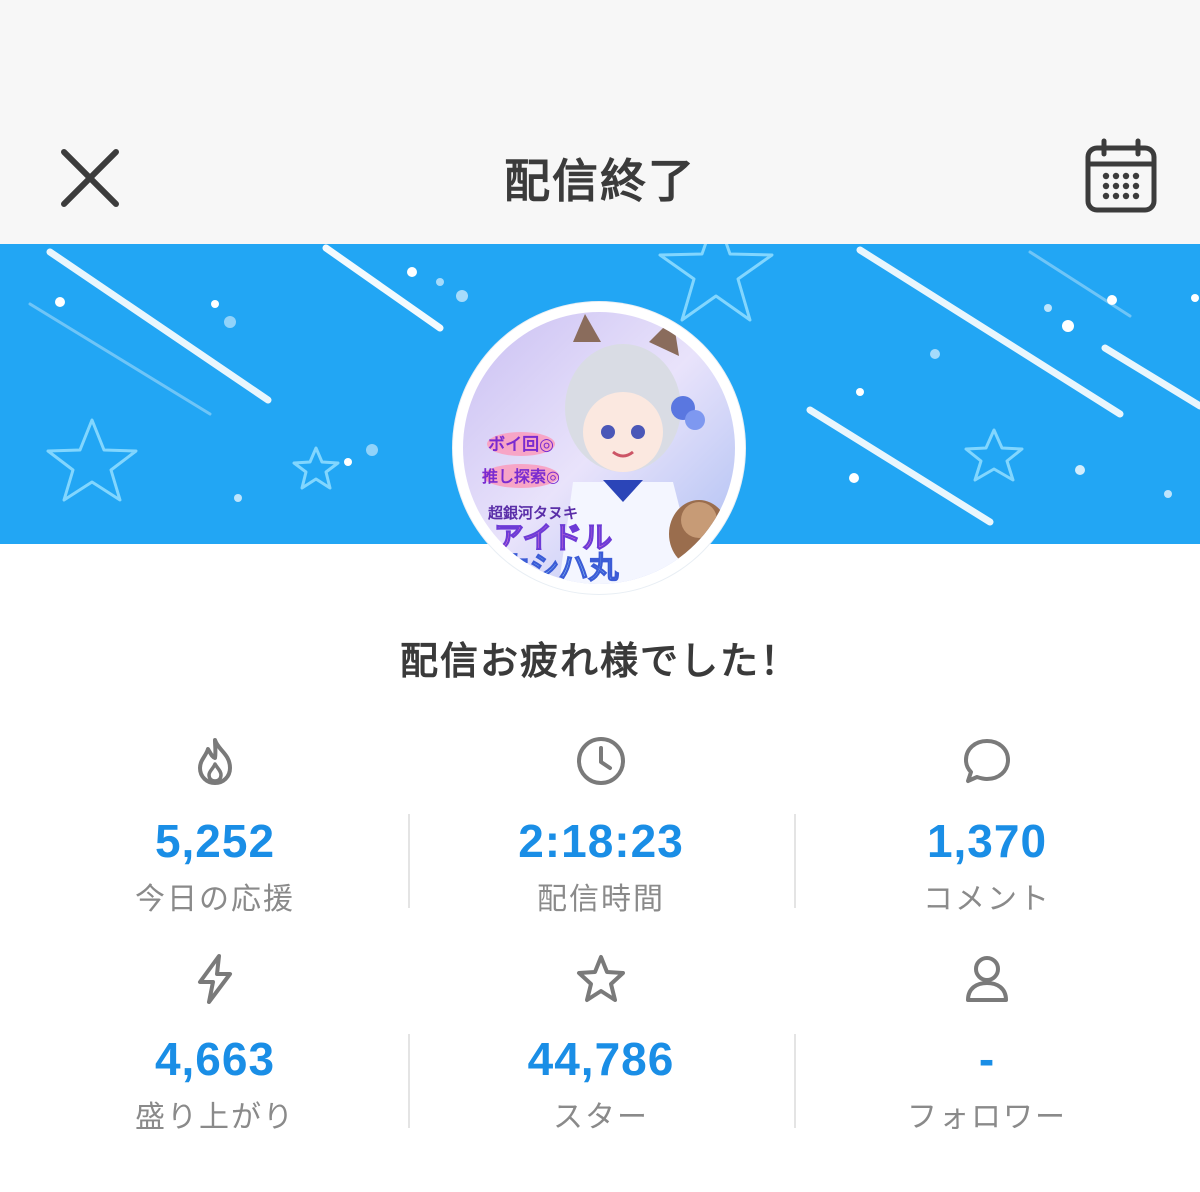 The width and height of the screenshot is (1200, 1192). What do you see at coordinates (601, 1117) in the screenshot?
I see `stat-stars-label: スター` at bounding box center [601, 1117].